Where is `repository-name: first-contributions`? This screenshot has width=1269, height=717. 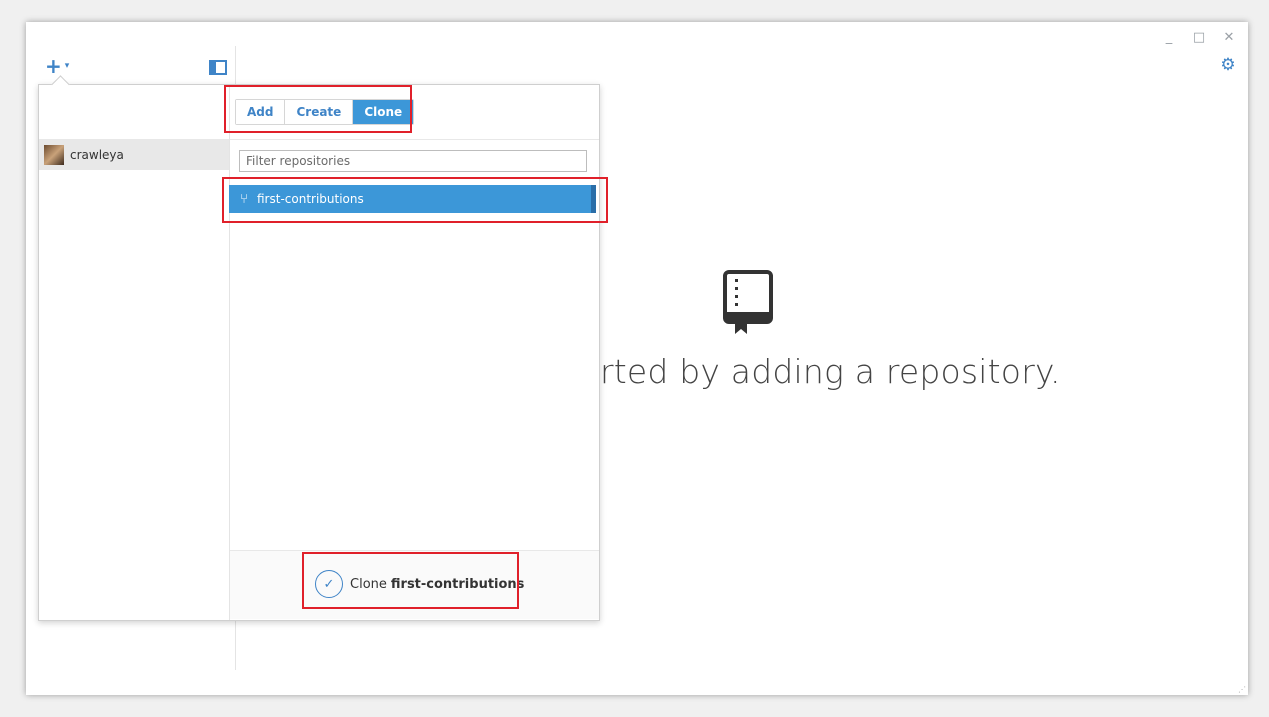 repository-name: first-contributions is located at coordinates (310, 199).